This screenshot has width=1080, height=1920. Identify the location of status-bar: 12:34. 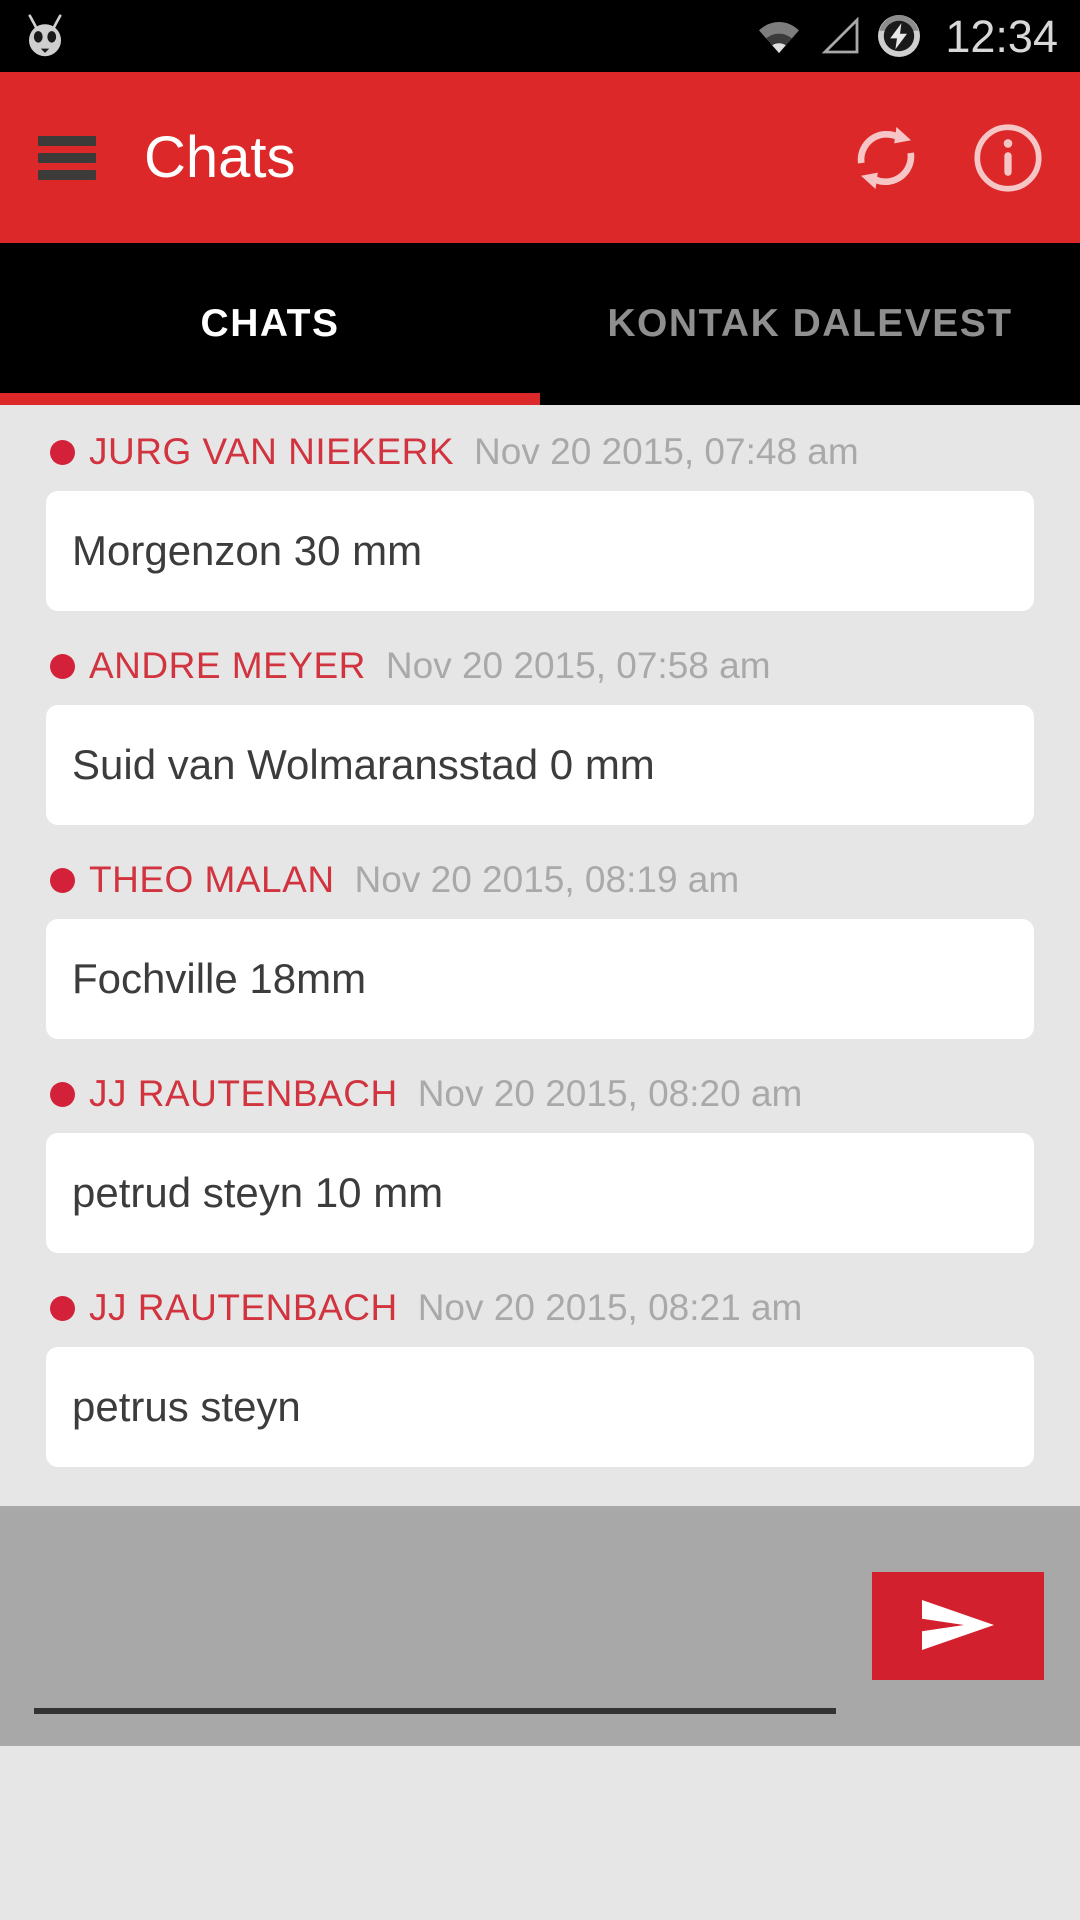
(540, 36).